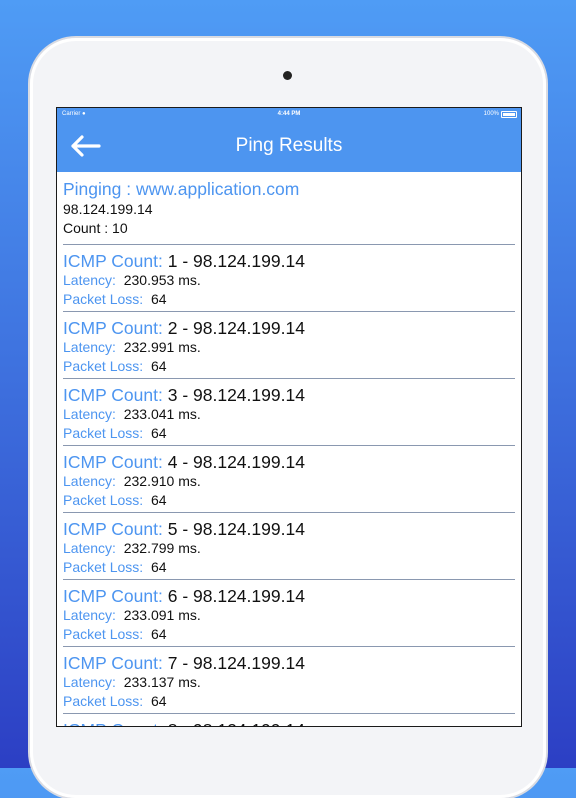 Image resolution: width=576 pixels, height=798 pixels. Describe the element at coordinates (162, 682) in the screenshot. I see `latency-value: 233.137 ms.` at that location.